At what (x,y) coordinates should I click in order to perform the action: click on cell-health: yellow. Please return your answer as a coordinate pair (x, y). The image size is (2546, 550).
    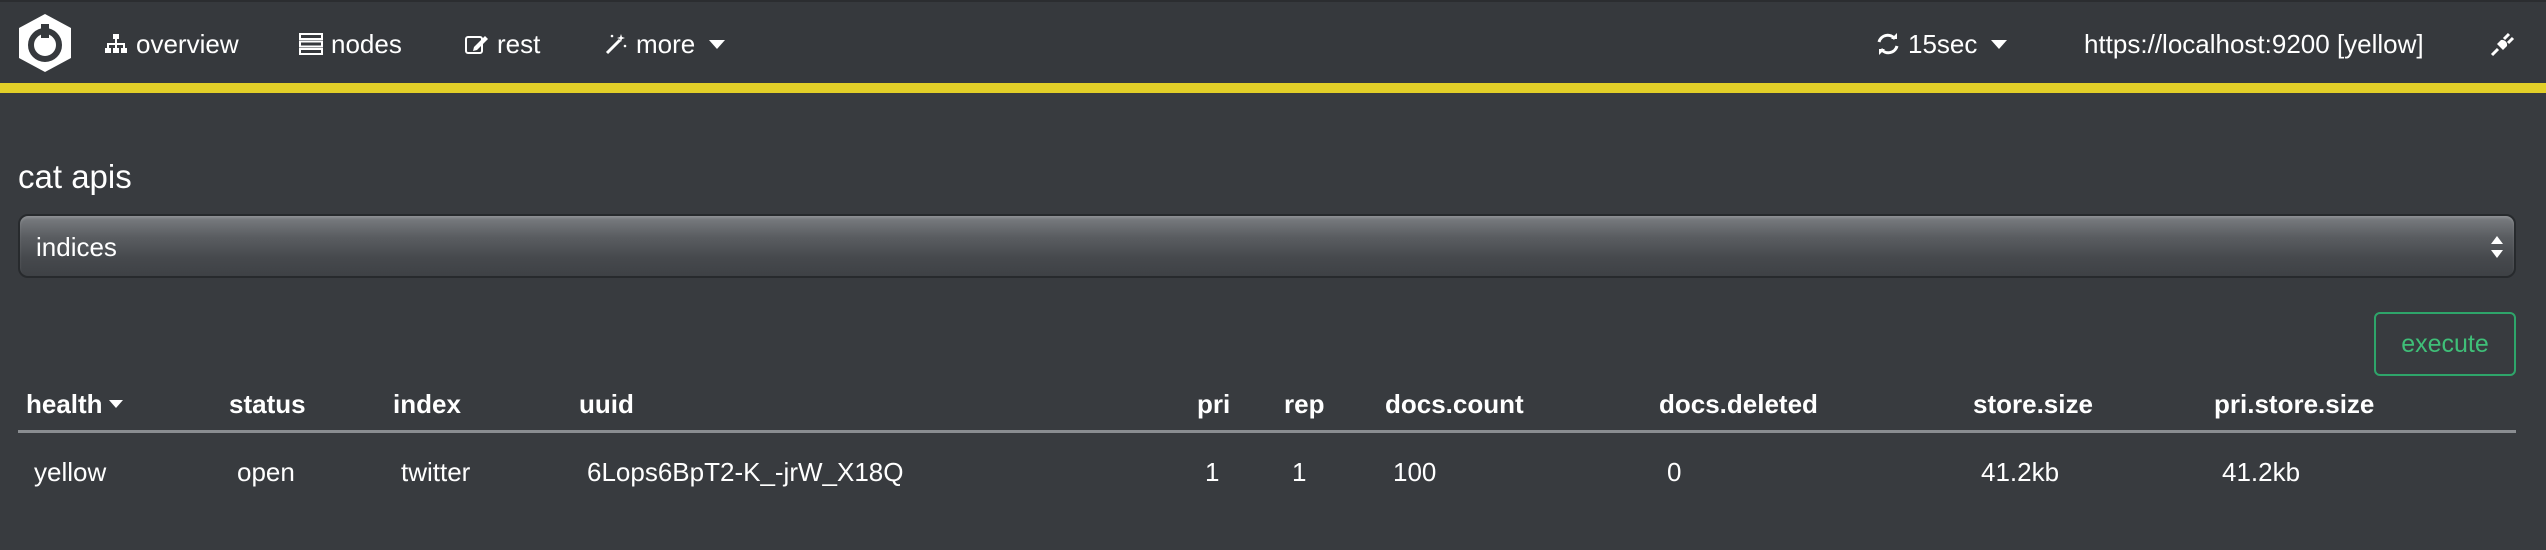
    Looking at the image, I should click on (70, 472).